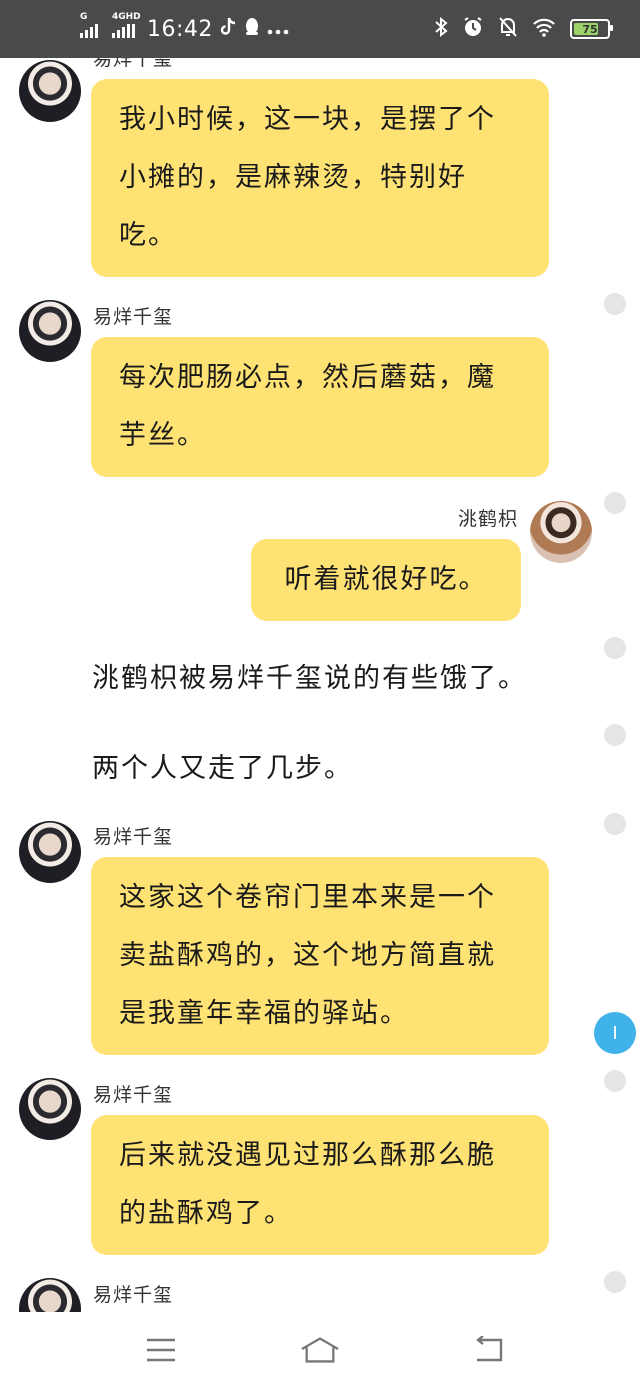 This screenshot has width=640, height=1387. I want to click on battery-level: 75, so click(590, 29).